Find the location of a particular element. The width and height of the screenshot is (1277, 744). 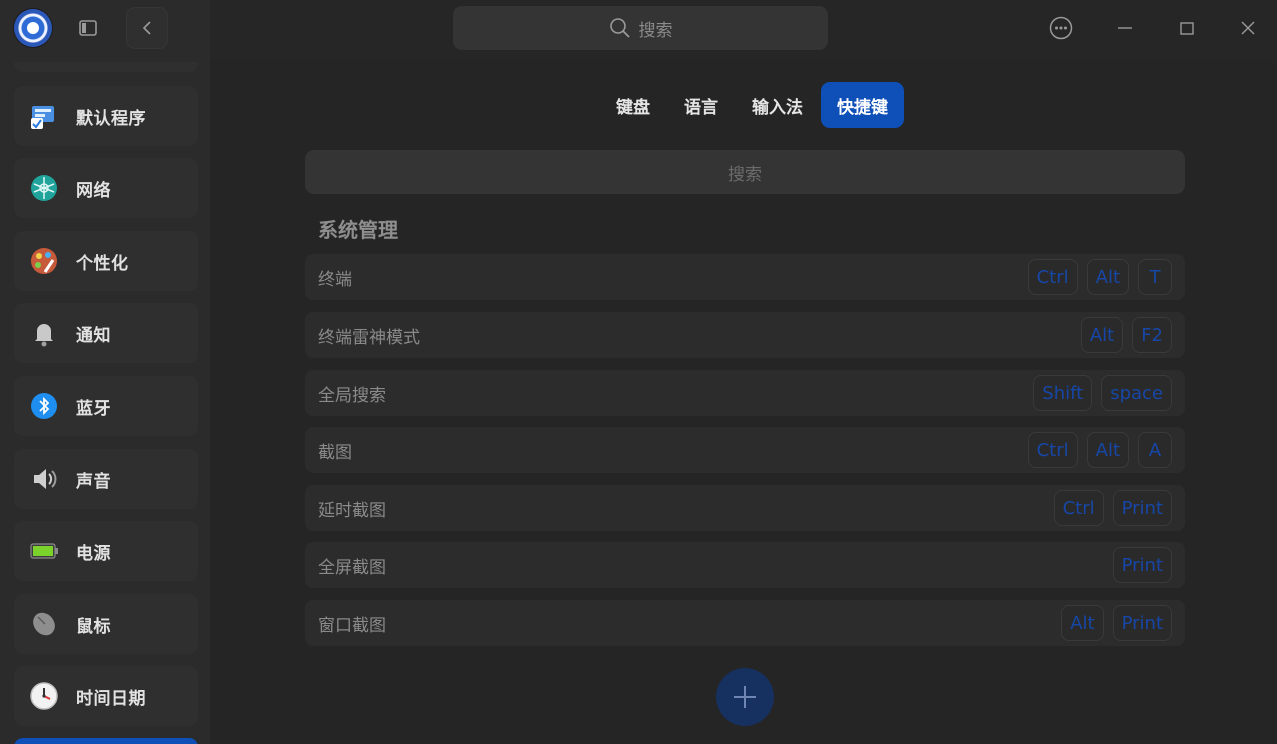

sidebar-item-power: 电源 is located at coordinates (106, 551).